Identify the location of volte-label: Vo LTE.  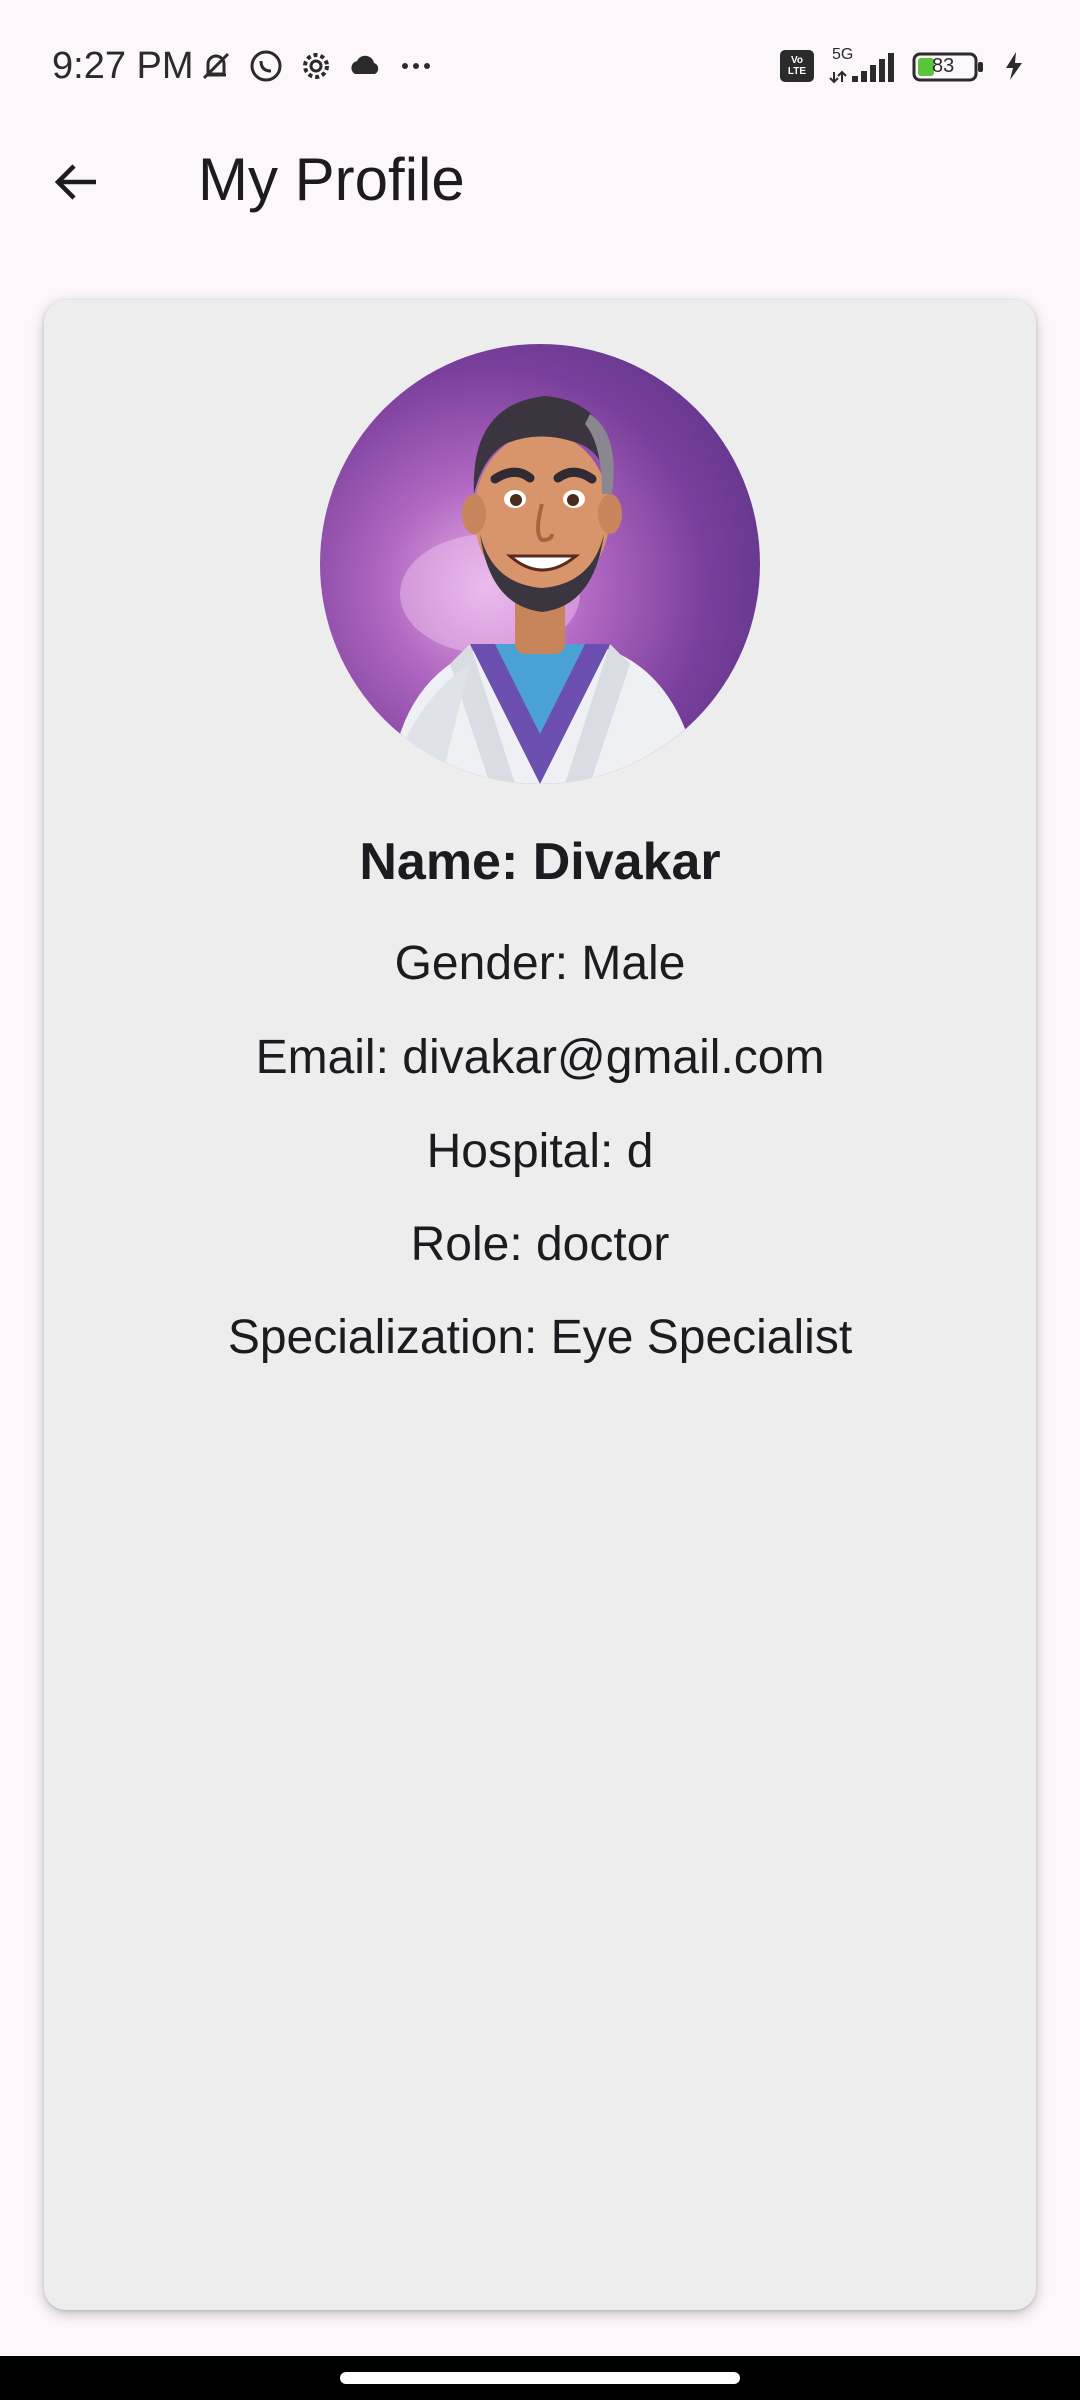
(797, 66).